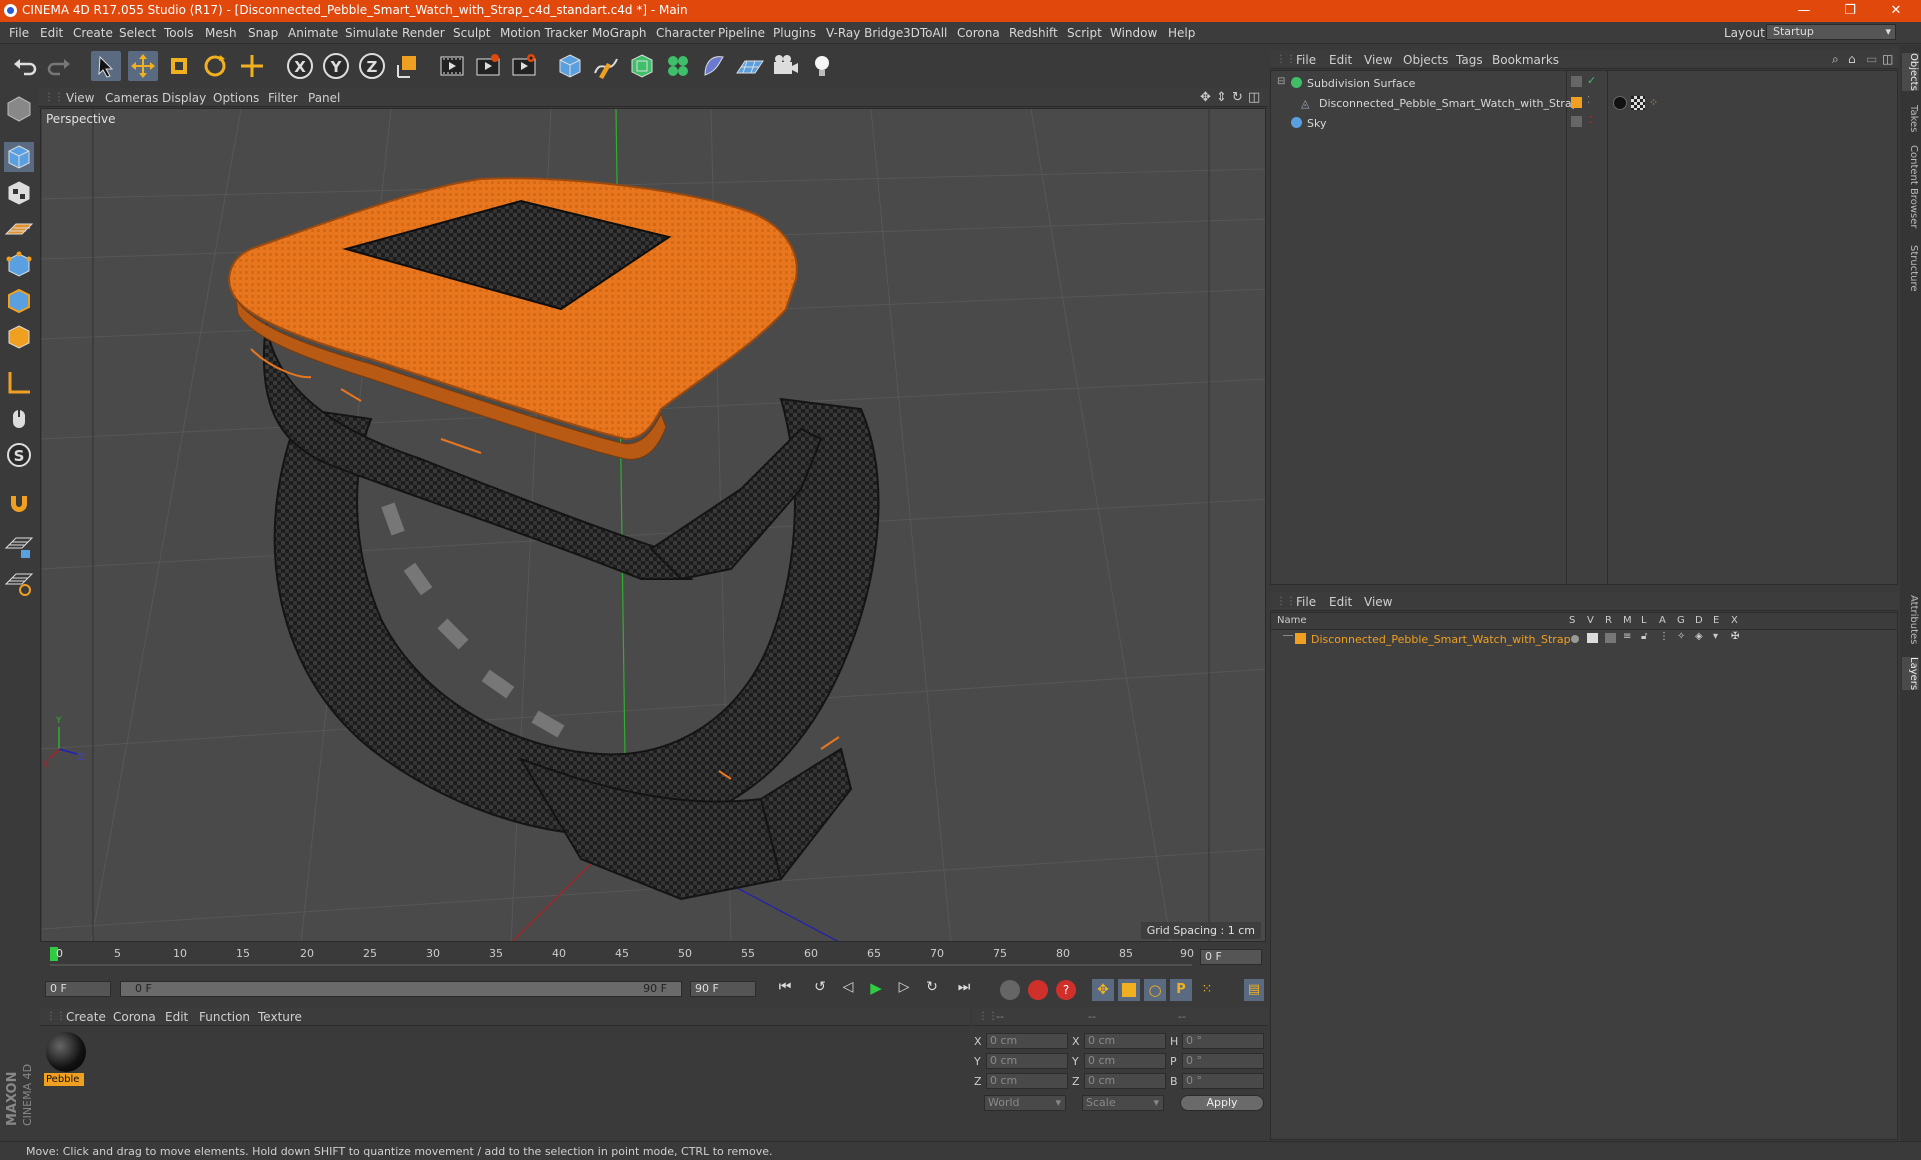  I want to click on key-position-icon: ✥, so click(1103, 990).